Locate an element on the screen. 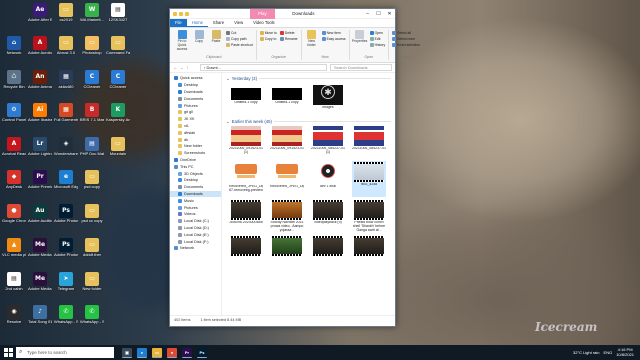  file-item: videoplayback (9) is located at coordinates (328, 216).